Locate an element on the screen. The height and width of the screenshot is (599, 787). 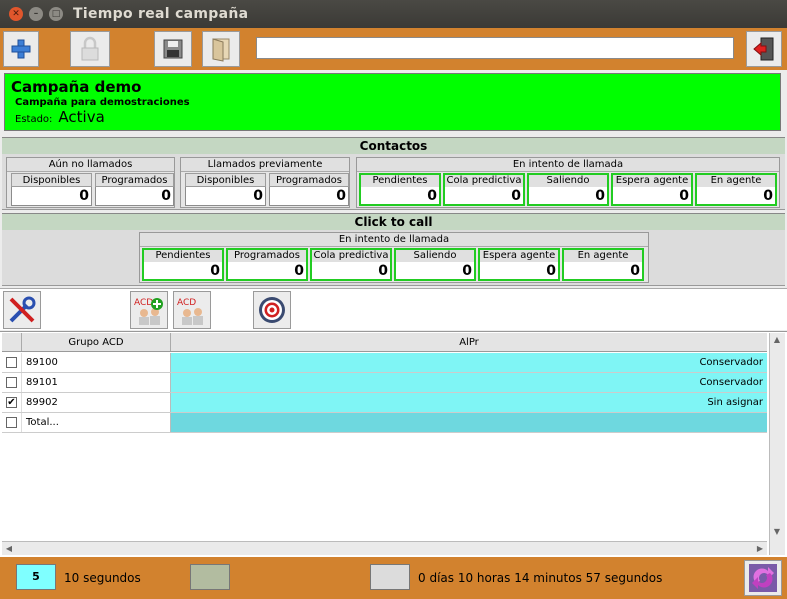
table-header: Grupo ACD AlPr is located at coordinates (384, 342).